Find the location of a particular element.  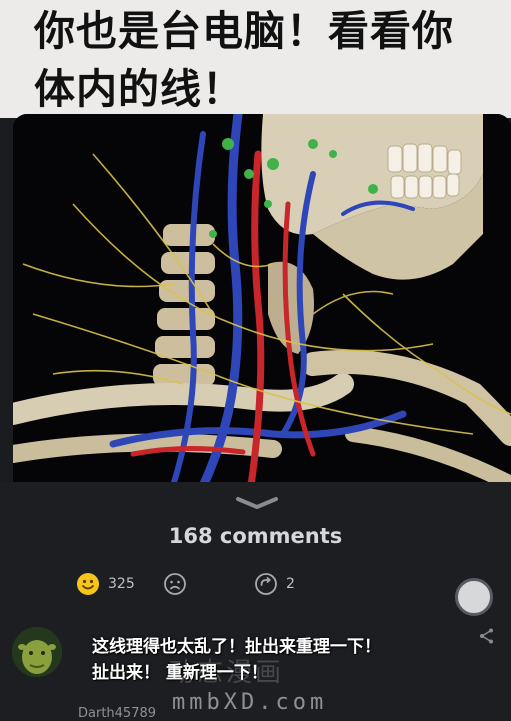

repost-button: 2 is located at coordinates (274, 584).